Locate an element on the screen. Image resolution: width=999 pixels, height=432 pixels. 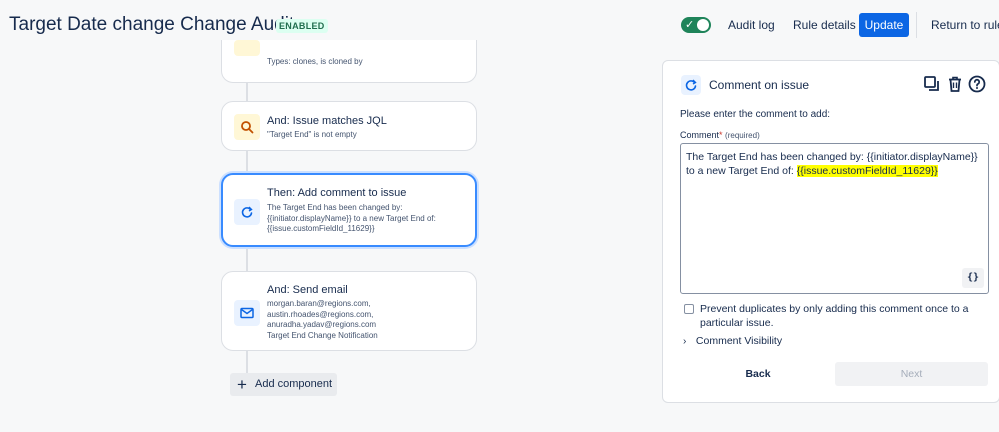
search-icon is located at coordinates (247, 127).